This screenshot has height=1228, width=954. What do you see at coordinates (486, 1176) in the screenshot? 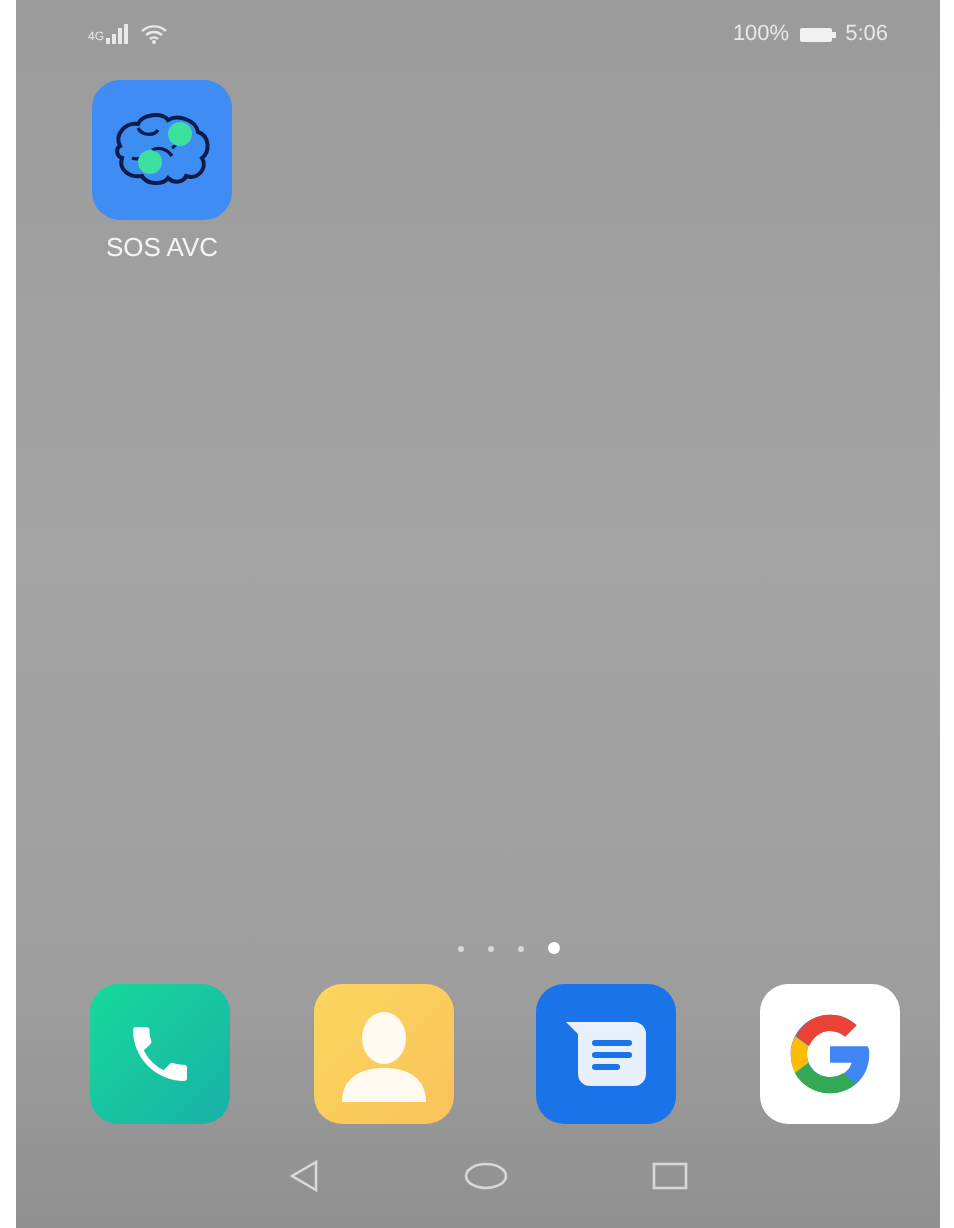
I see `home-icon` at bounding box center [486, 1176].